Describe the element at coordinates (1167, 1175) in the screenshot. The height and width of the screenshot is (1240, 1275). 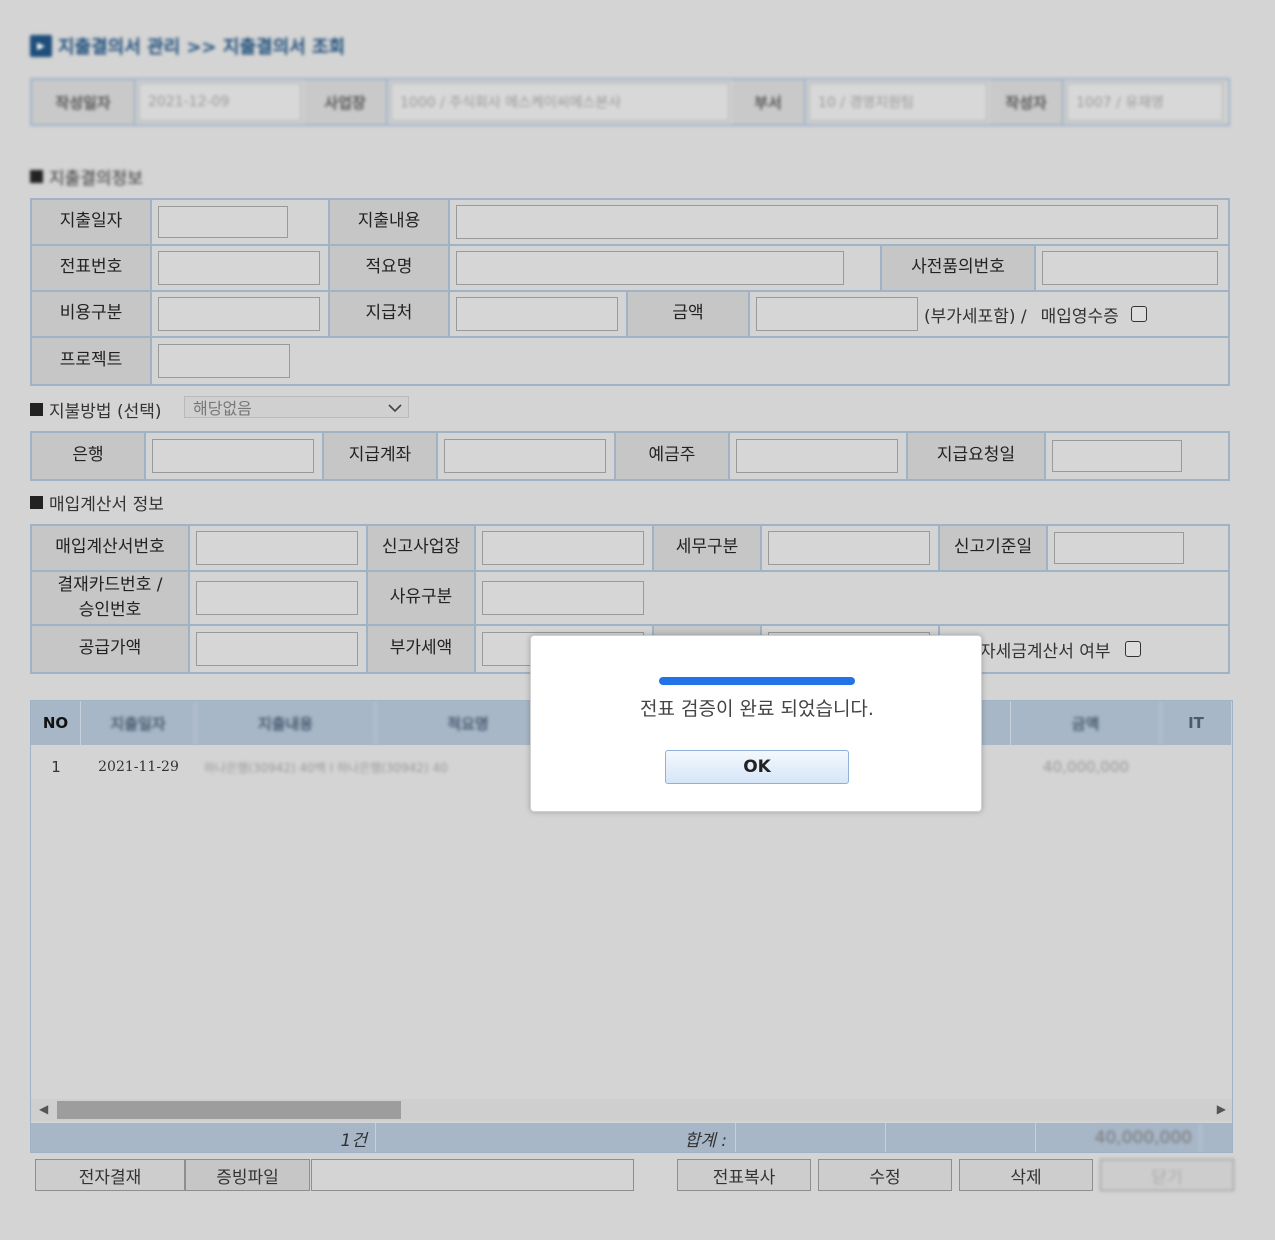
I see `close-button: 닫기` at that location.